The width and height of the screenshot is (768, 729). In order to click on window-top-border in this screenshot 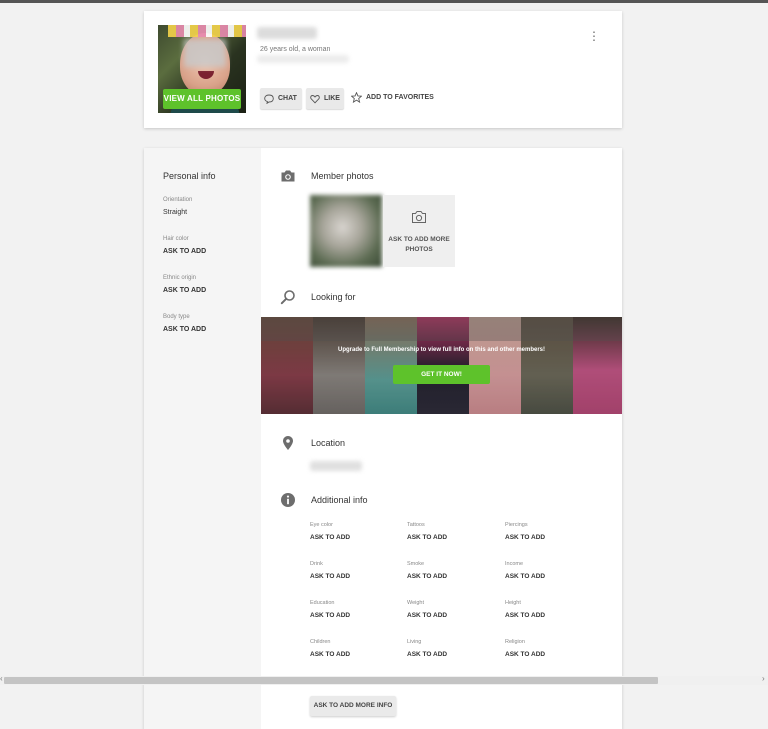, I will do `click(384, 1)`.